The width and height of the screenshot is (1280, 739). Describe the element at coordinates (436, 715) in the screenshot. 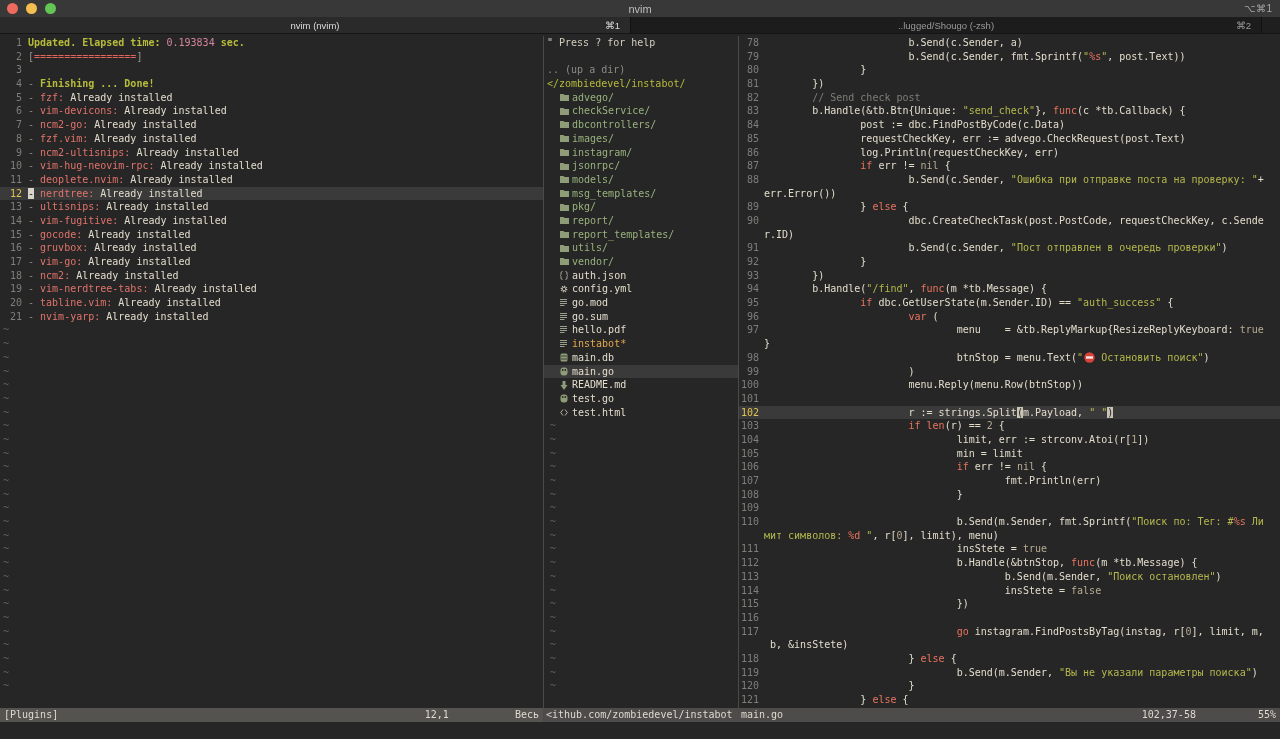

I see `cursor-position: 12,1` at that location.